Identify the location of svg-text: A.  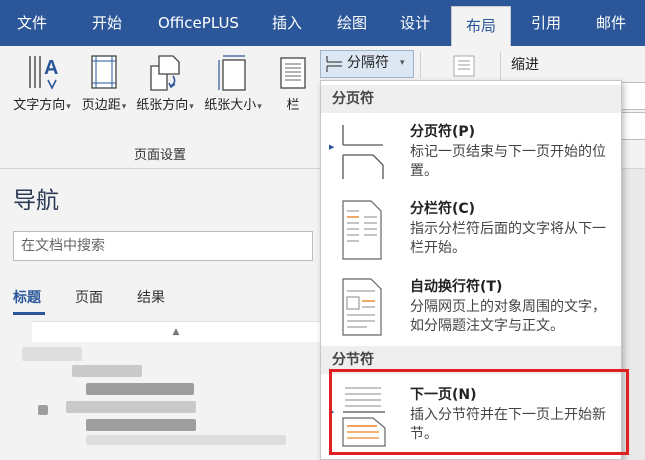
(51, 68).